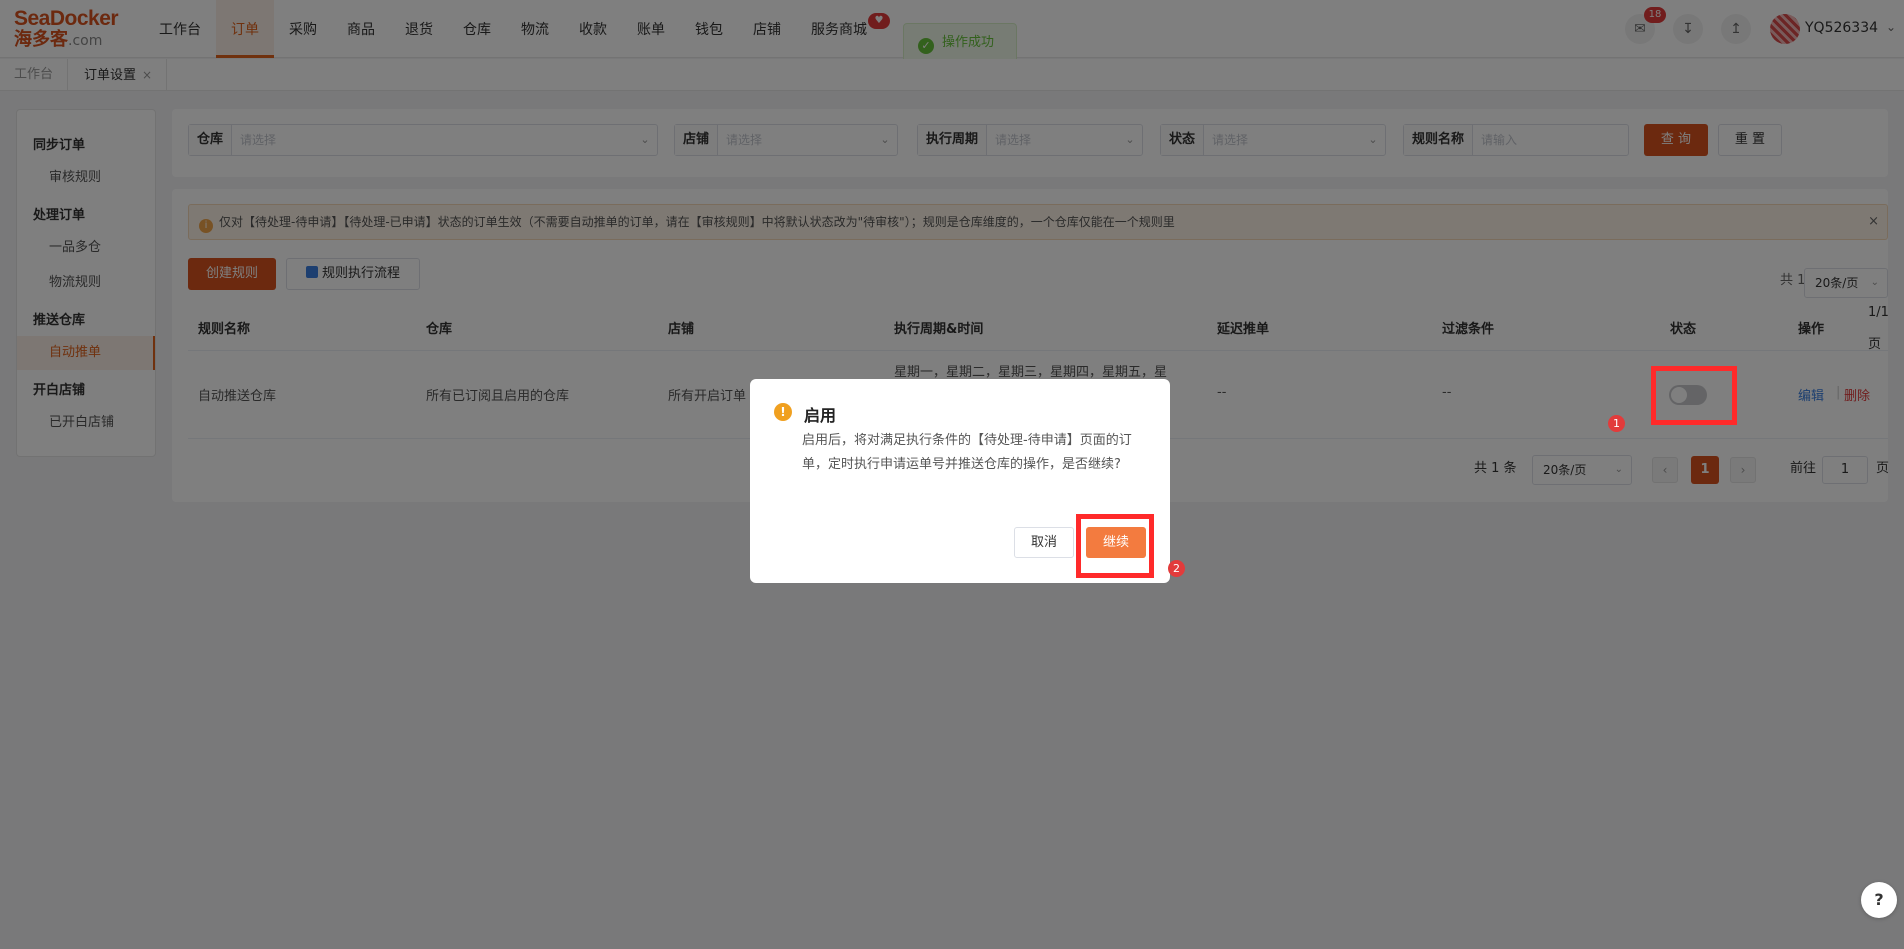 This screenshot has width=1904, height=949. Describe the element at coordinates (1879, 900) in the screenshot. I see `help-button: ?` at that location.